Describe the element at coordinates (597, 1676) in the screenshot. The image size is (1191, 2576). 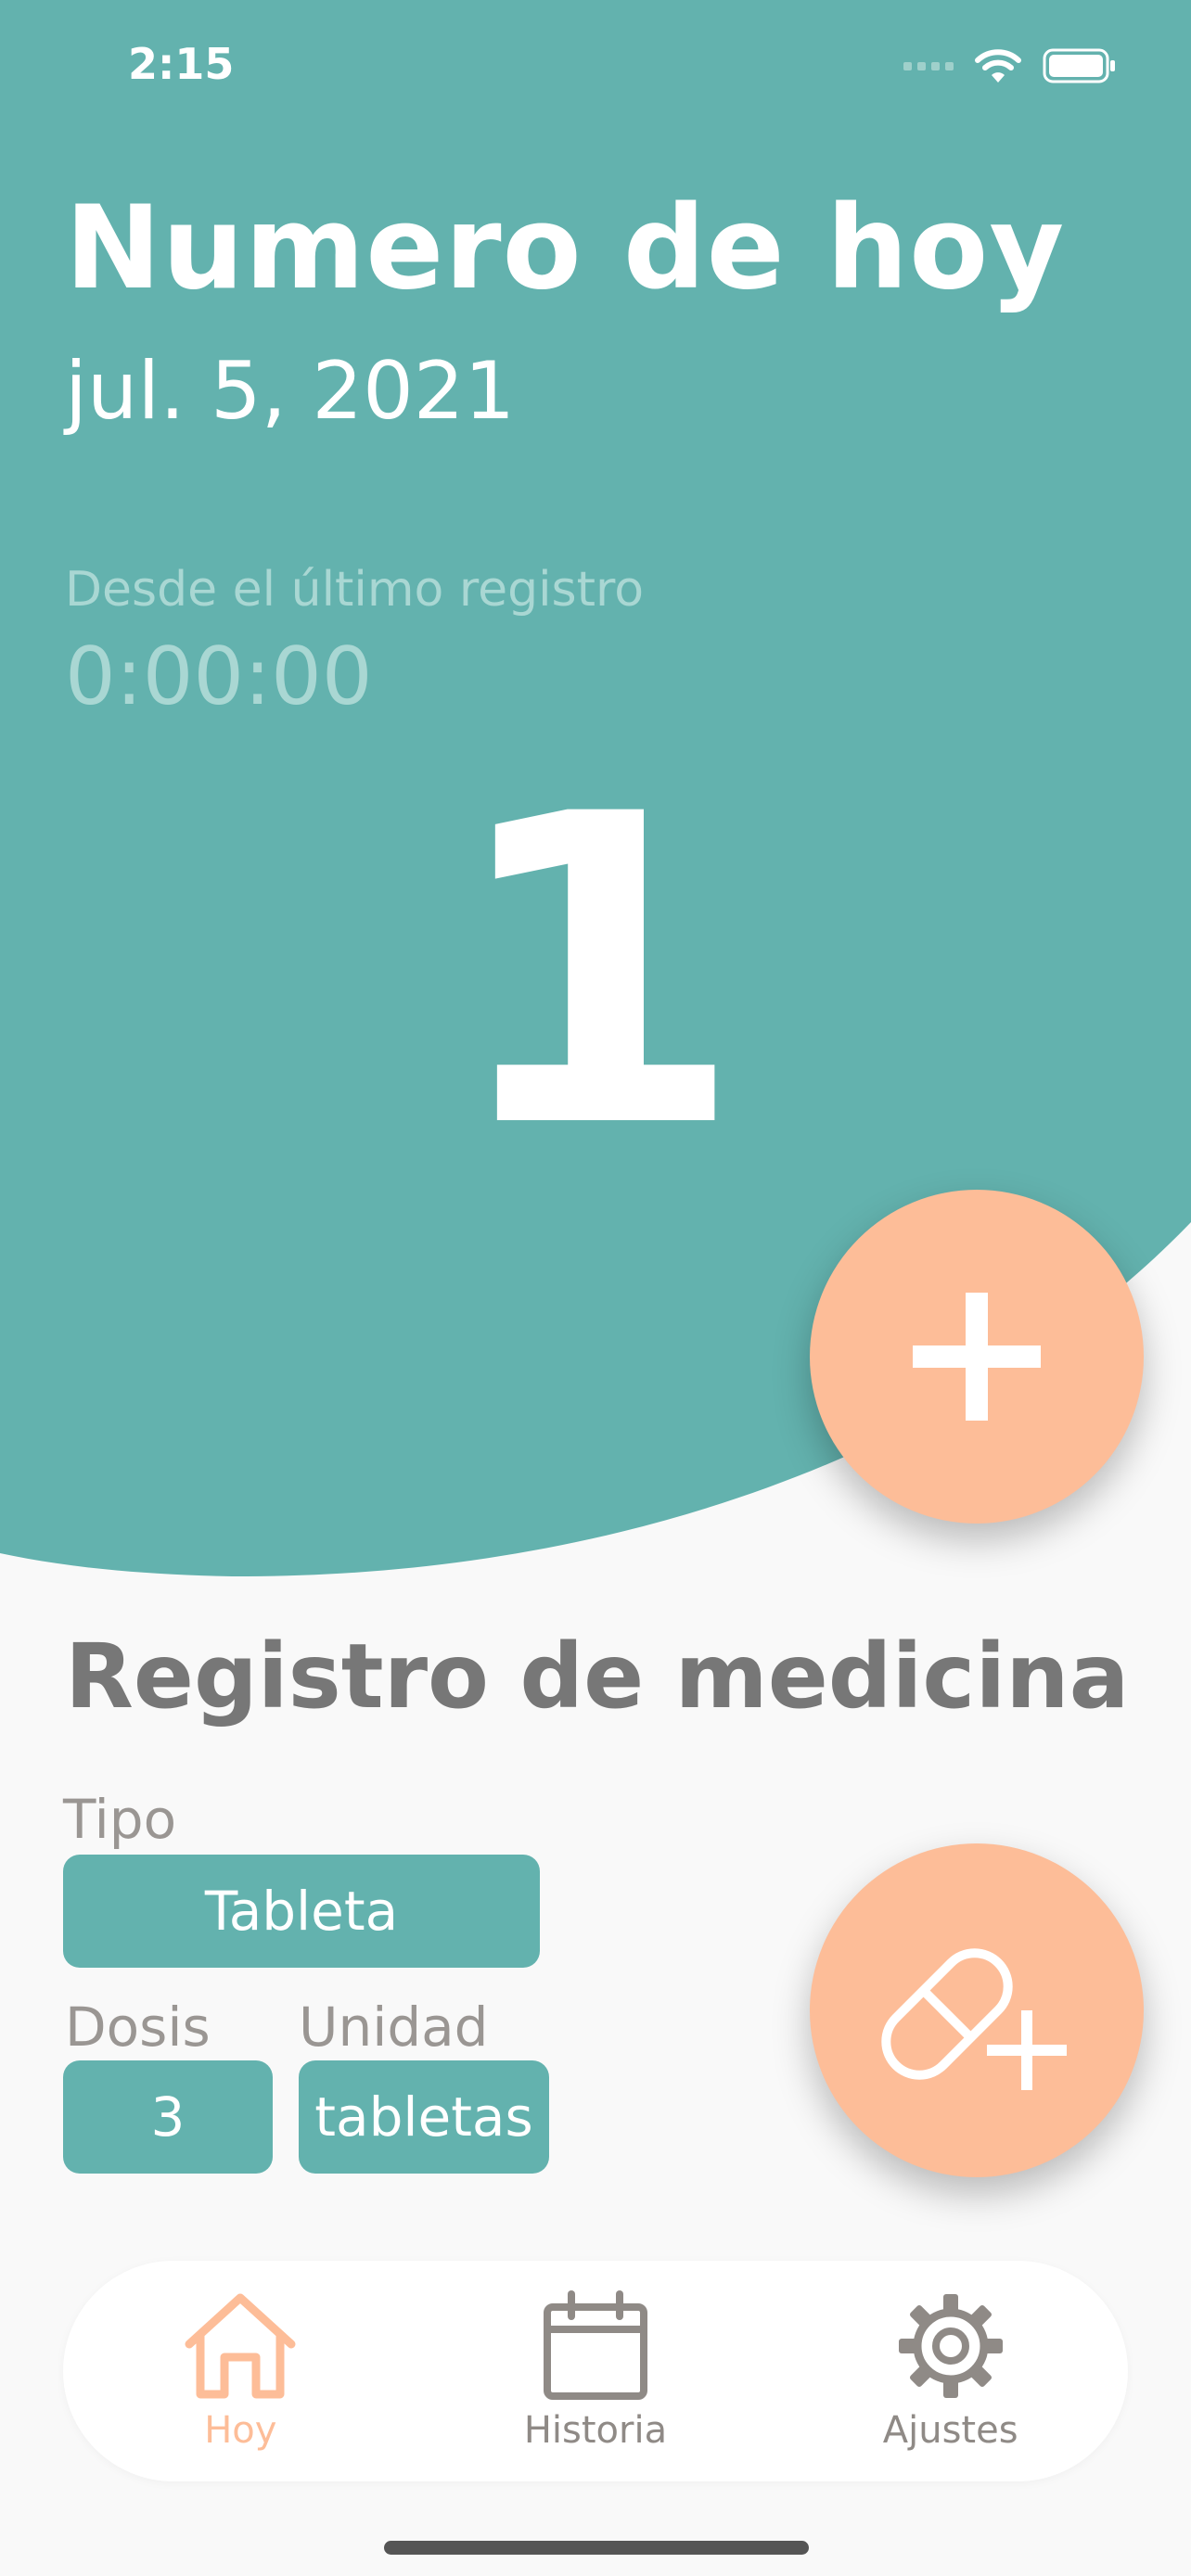
I see `medicine-log-title: Registro de medicina` at that location.